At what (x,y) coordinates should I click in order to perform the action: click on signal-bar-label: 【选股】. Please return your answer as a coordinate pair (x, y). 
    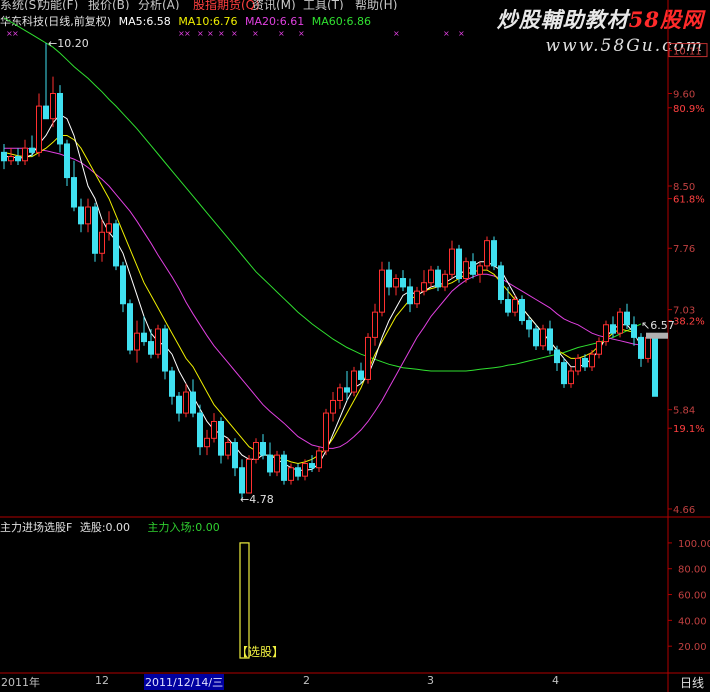
    Looking at the image, I should click on (260, 652).